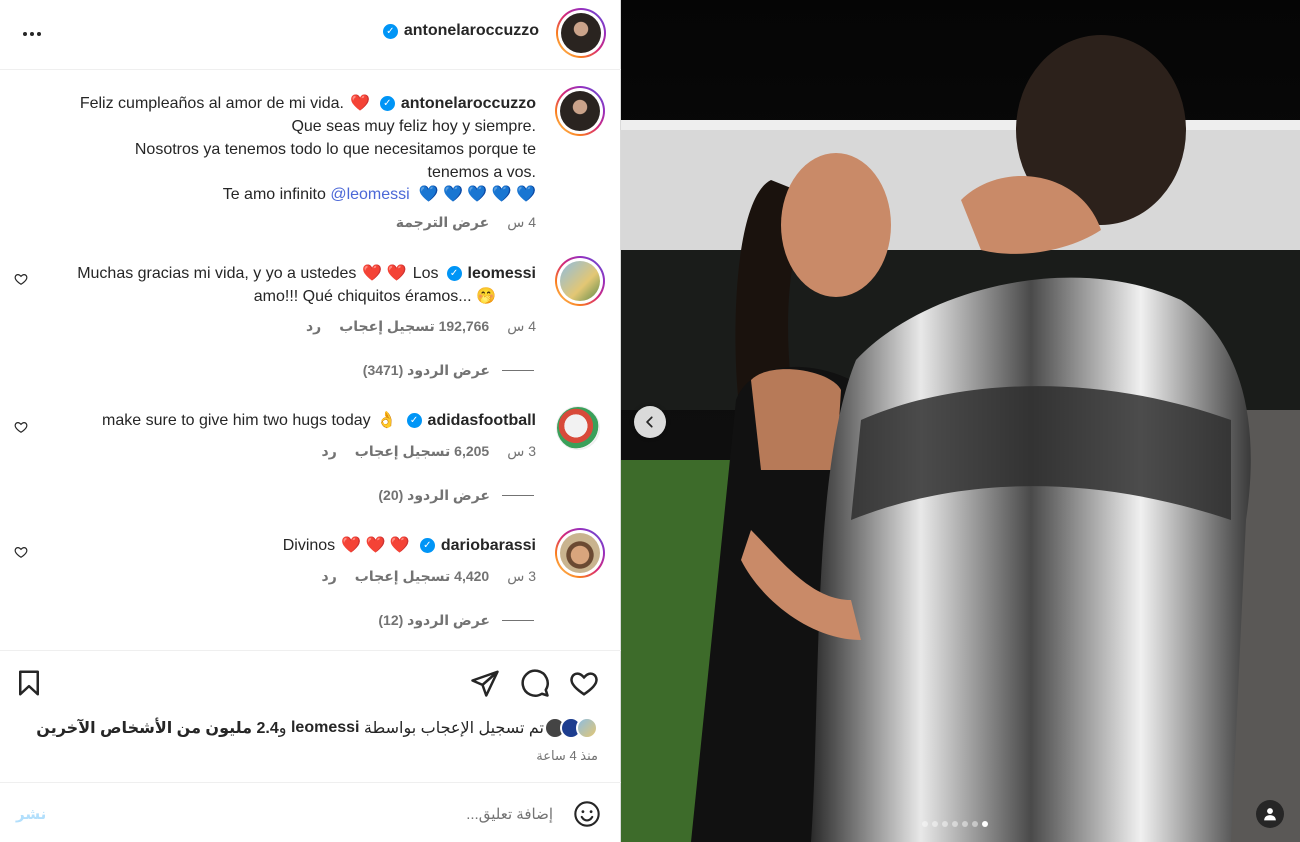 This screenshot has height=842, width=1300. I want to click on view-replies-label: عرض الردود (20), so click(434, 495).